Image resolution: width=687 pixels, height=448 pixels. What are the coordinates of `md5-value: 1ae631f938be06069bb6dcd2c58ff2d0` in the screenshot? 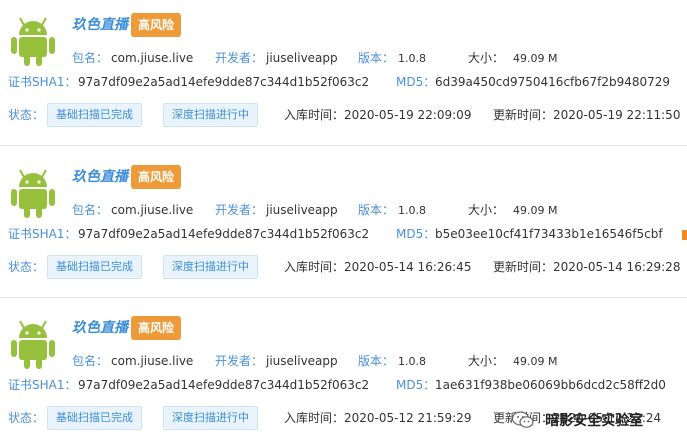 It's located at (550, 385).